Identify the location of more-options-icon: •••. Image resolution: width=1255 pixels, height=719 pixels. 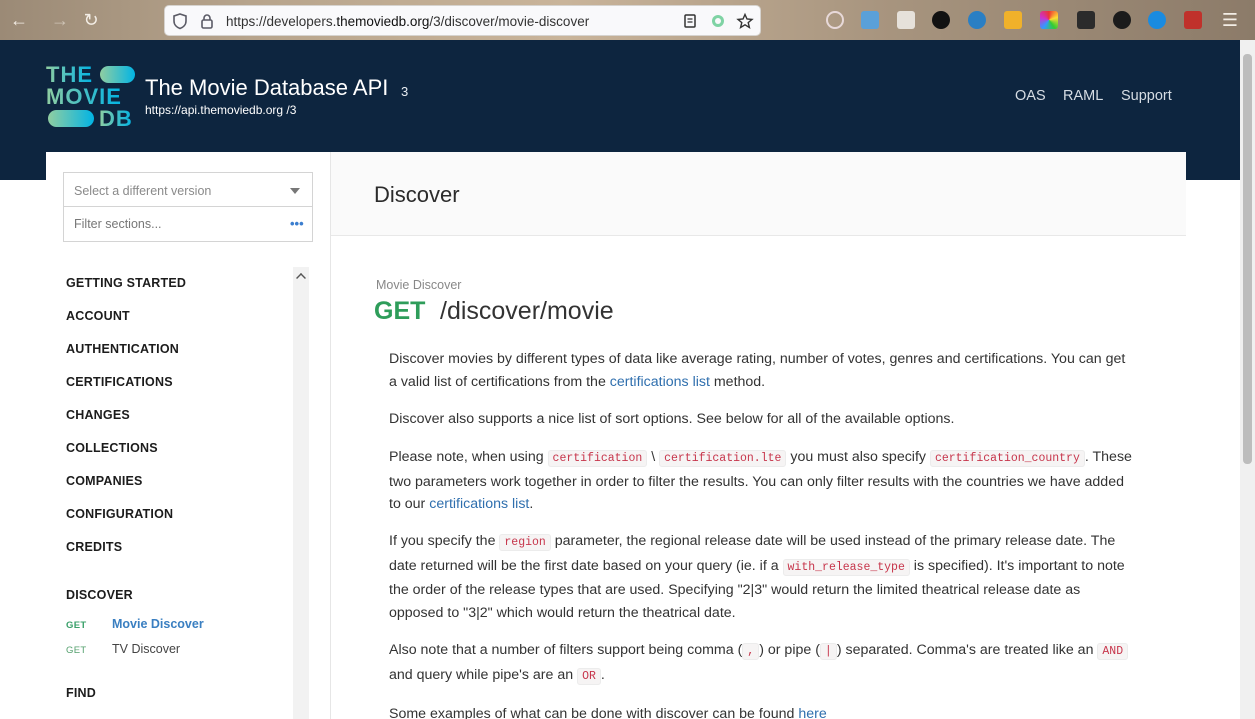
(297, 223).